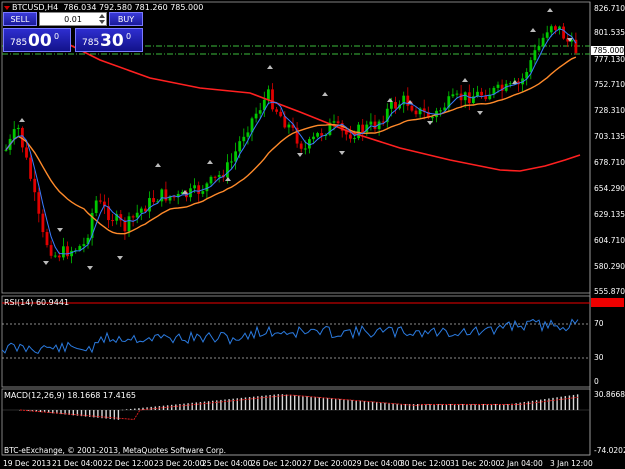 This screenshot has width=625, height=469. What do you see at coordinates (129, 36) in the screenshot?
I see `buy-quote-fraction: 0` at bounding box center [129, 36].